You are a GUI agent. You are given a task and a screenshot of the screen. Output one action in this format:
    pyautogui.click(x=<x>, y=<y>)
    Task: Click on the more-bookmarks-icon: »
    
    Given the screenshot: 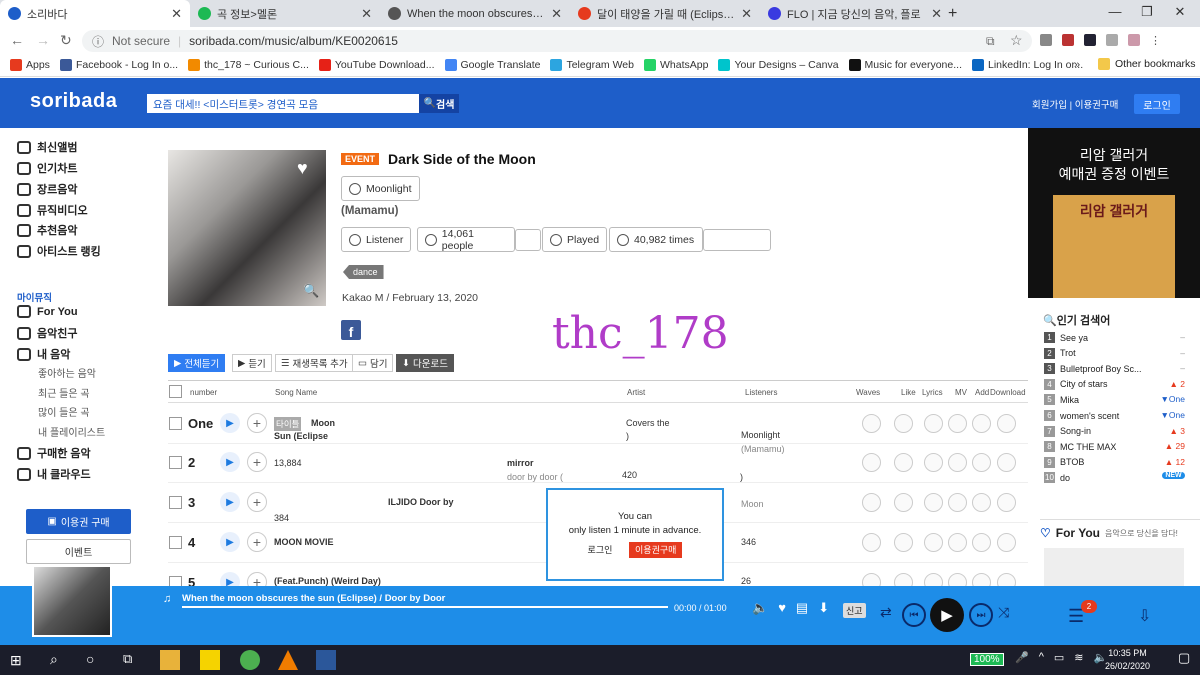 What is the action you would take?
    pyautogui.click(x=1077, y=65)
    